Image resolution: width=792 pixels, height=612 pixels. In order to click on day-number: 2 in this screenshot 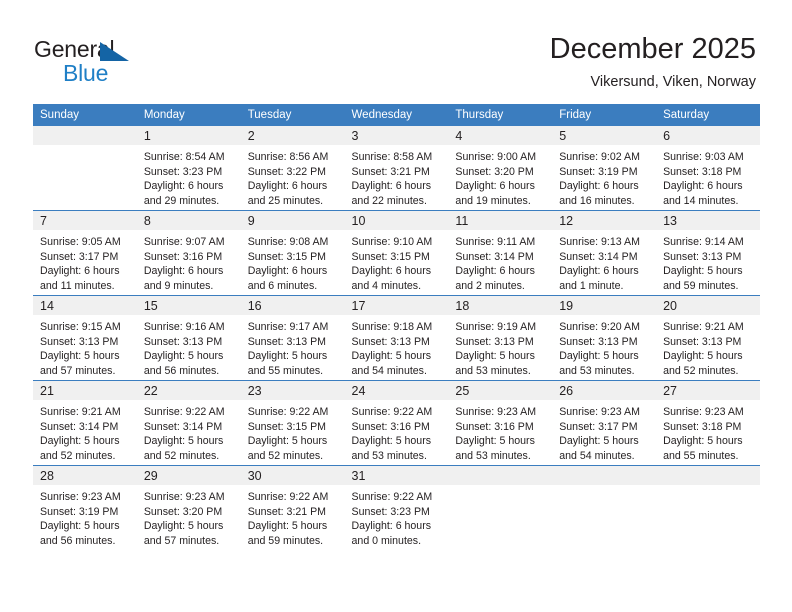, I will do `click(292, 135)`.